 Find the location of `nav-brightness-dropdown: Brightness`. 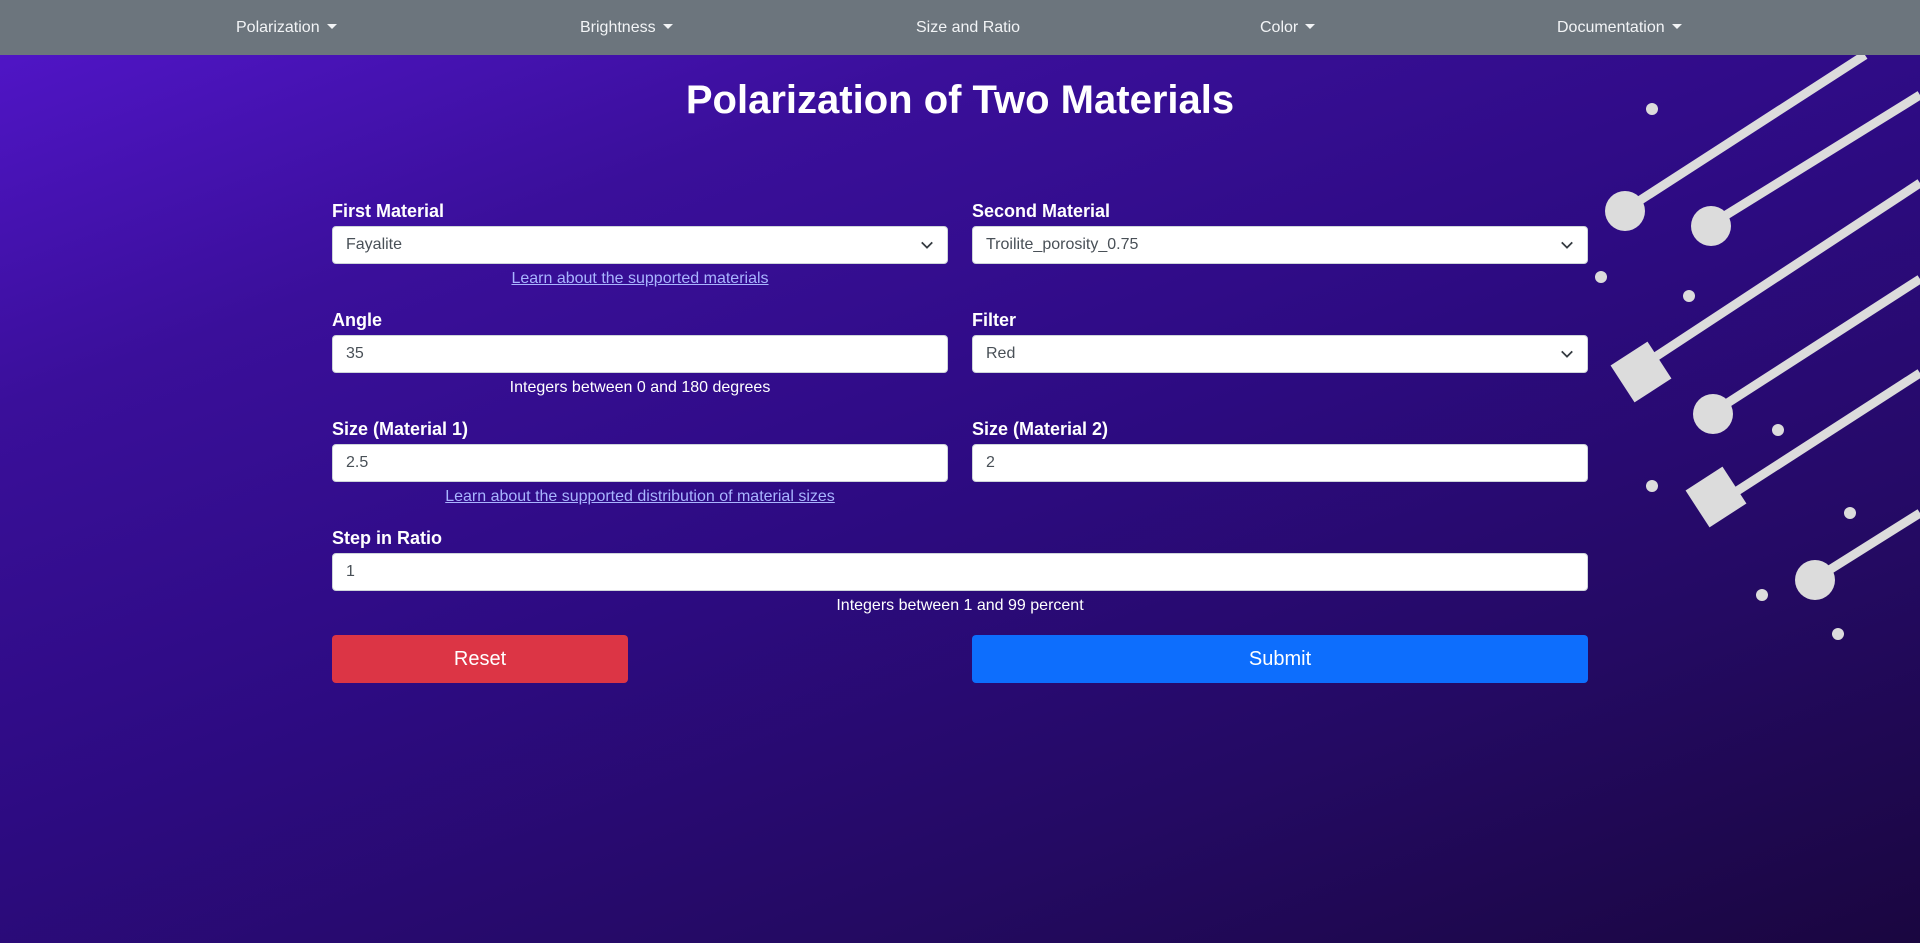

nav-brightness-dropdown: Brightness is located at coordinates (626, 27).